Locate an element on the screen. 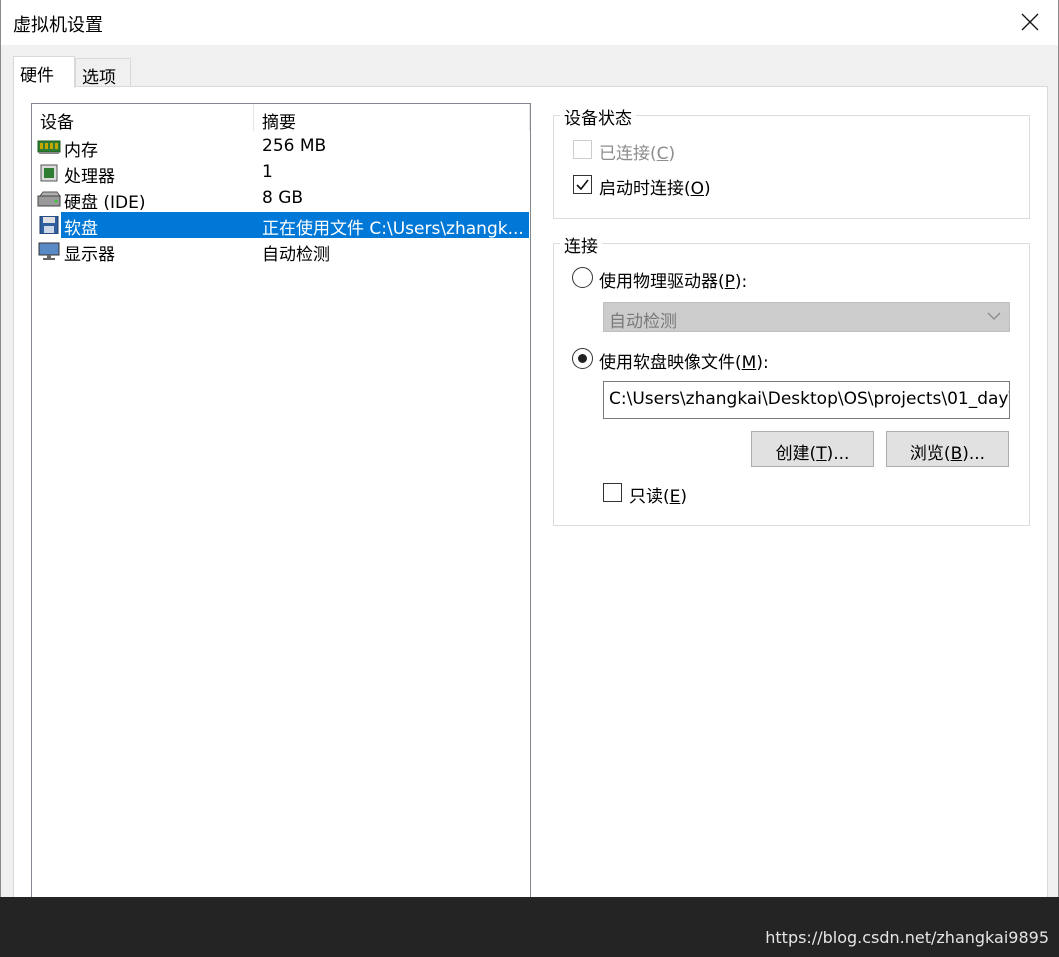 The image size is (1059, 957). title-bar: 虚拟机设置 is located at coordinates (529, 22).